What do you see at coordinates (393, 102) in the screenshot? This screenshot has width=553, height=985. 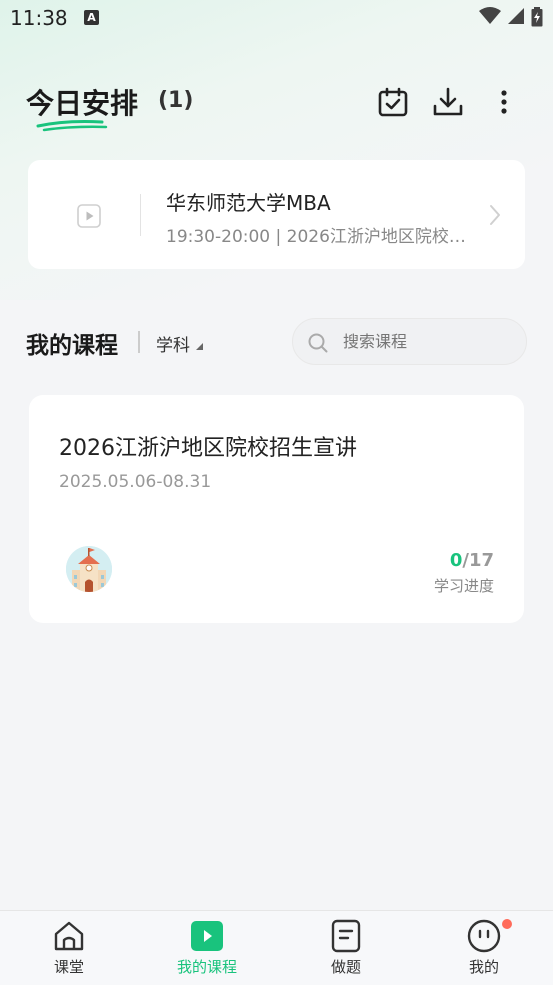 I see `calendar-check-icon` at bounding box center [393, 102].